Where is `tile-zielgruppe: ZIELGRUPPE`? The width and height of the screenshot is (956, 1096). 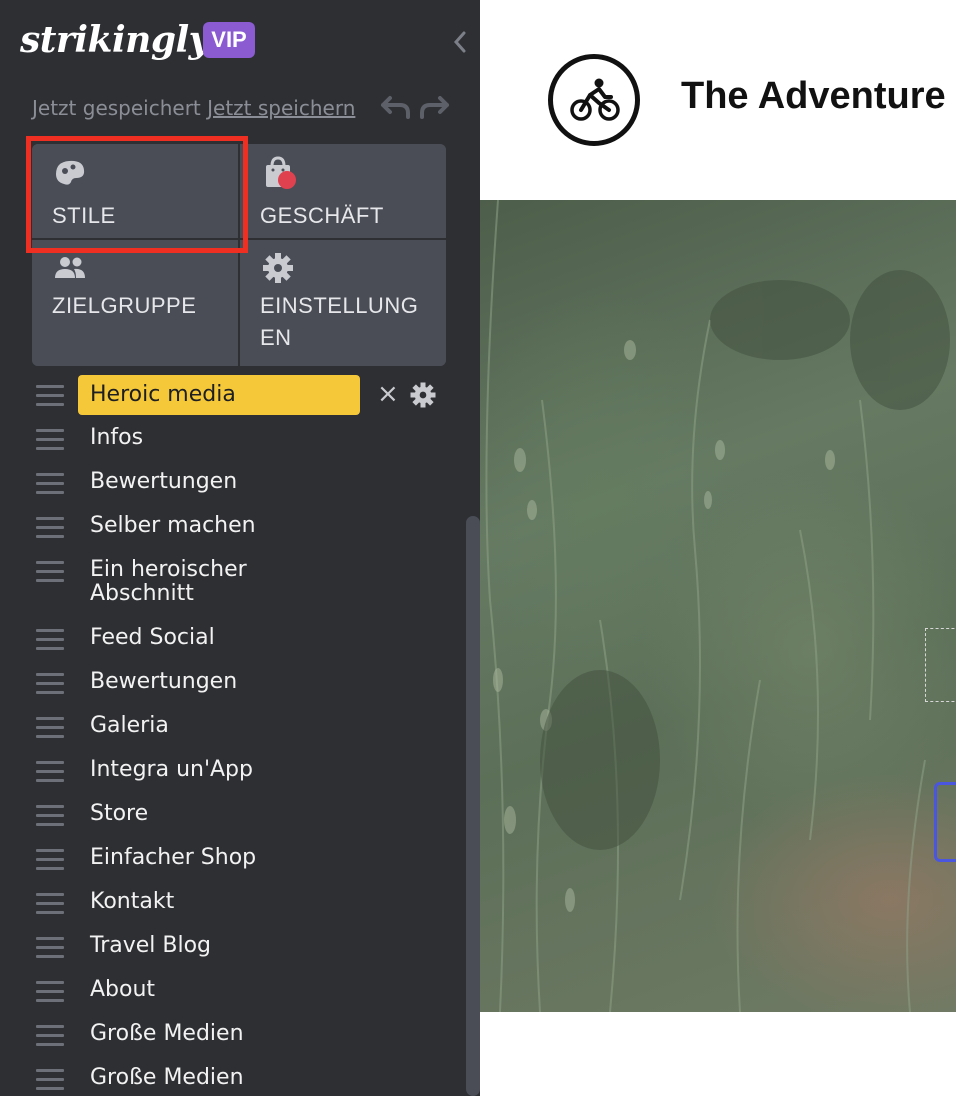
tile-zielgruppe: ZIELGRUPPE is located at coordinates (135, 303).